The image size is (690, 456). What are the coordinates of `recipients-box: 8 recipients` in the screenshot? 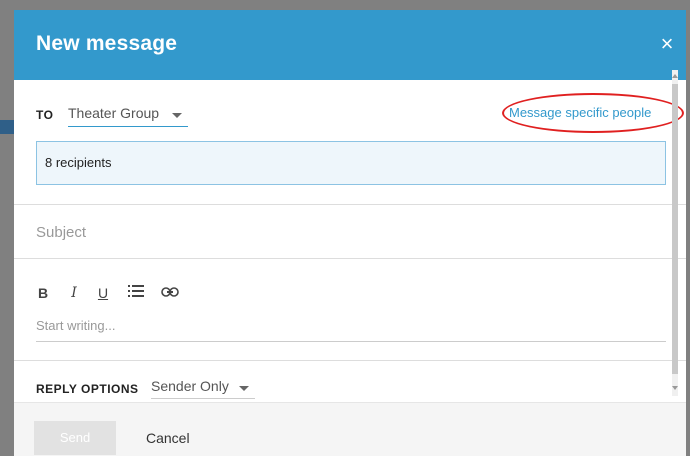 It's located at (351, 163).